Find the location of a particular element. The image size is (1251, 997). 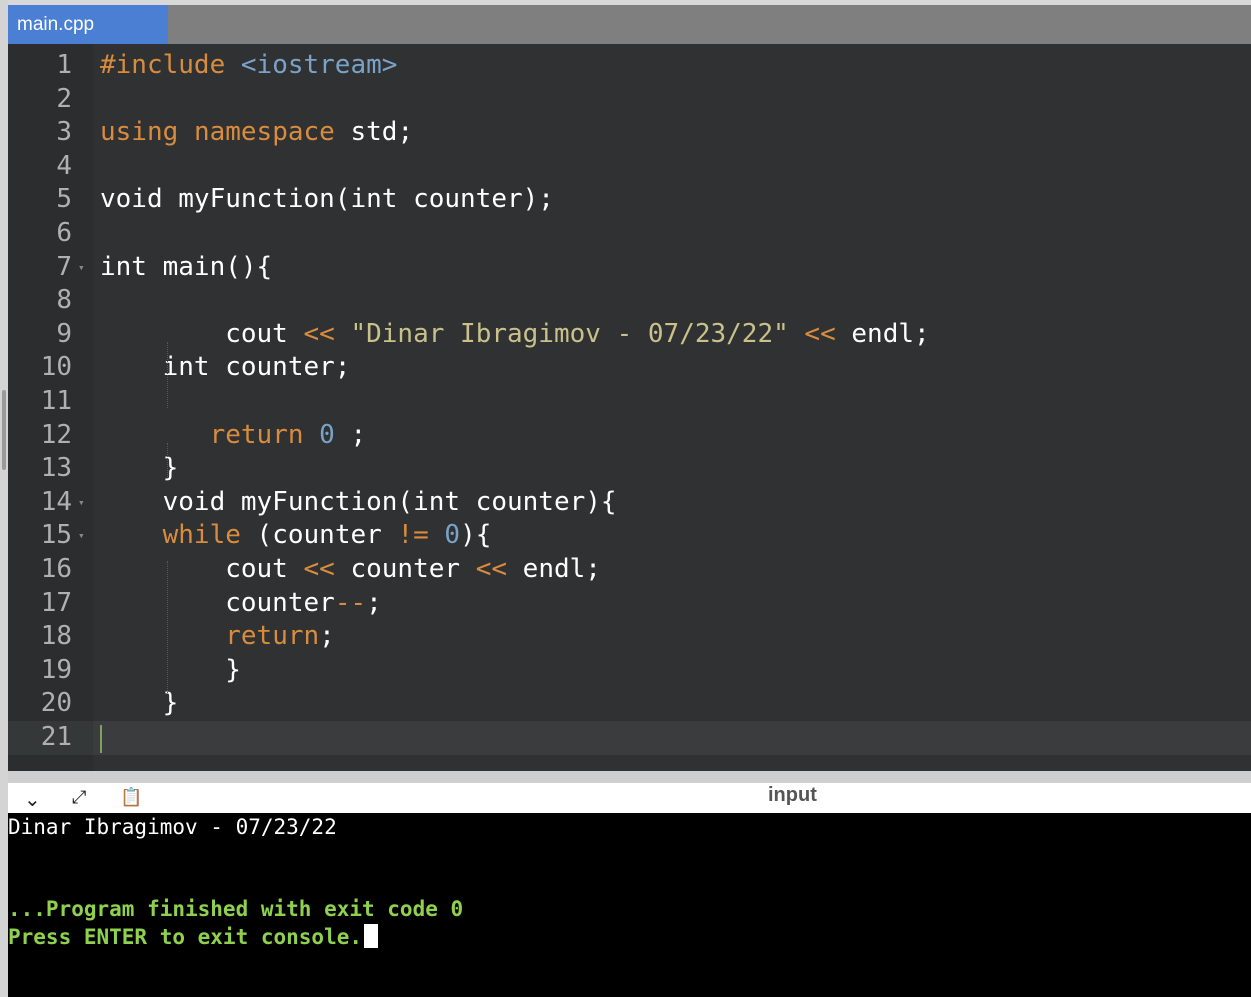

left-scroll-thumb is located at coordinates (4, 430).